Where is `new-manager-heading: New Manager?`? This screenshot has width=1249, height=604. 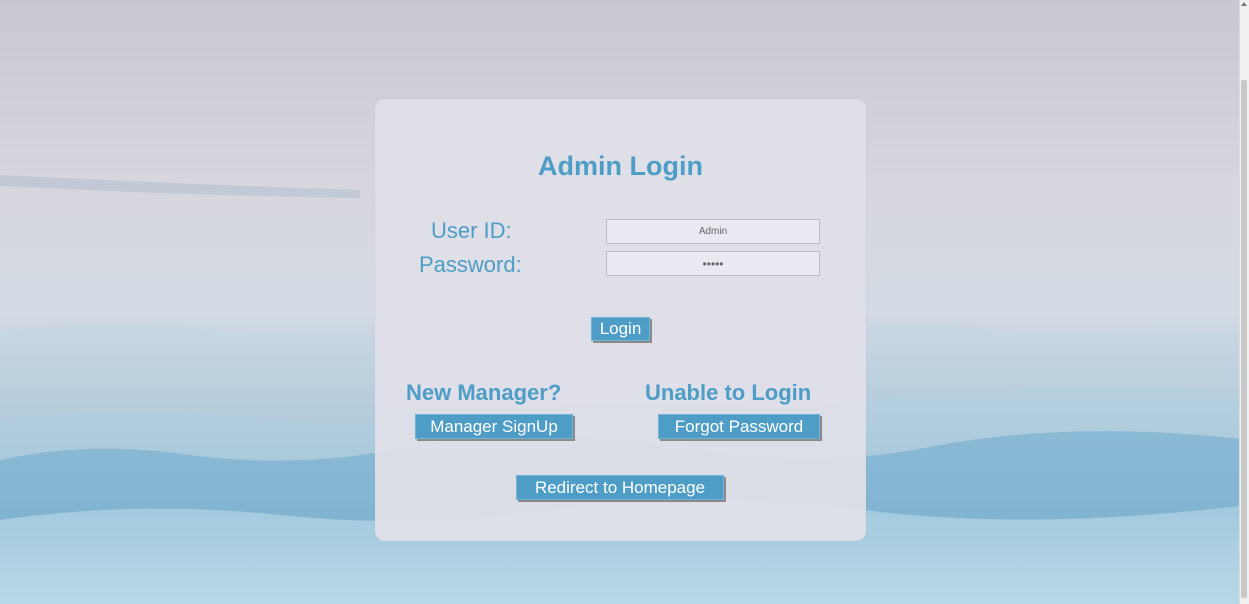
new-manager-heading: New Manager? is located at coordinates (484, 392).